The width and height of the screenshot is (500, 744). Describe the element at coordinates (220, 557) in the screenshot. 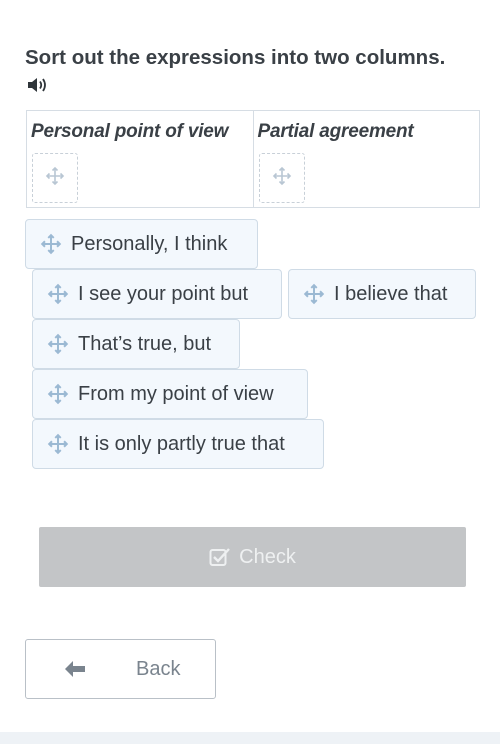

I see `checkbox-icon` at that location.